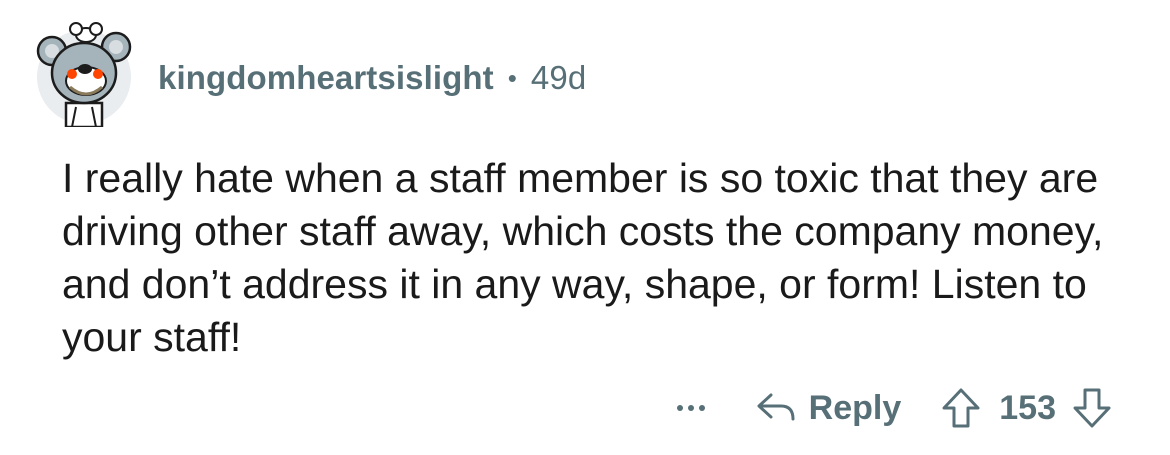 Image resolution: width=1170 pixels, height=455 pixels. What do you see at coordinates (558, 77) in the screenshot?
I see `comment-age: 49d` at bounding box center [558, 77].